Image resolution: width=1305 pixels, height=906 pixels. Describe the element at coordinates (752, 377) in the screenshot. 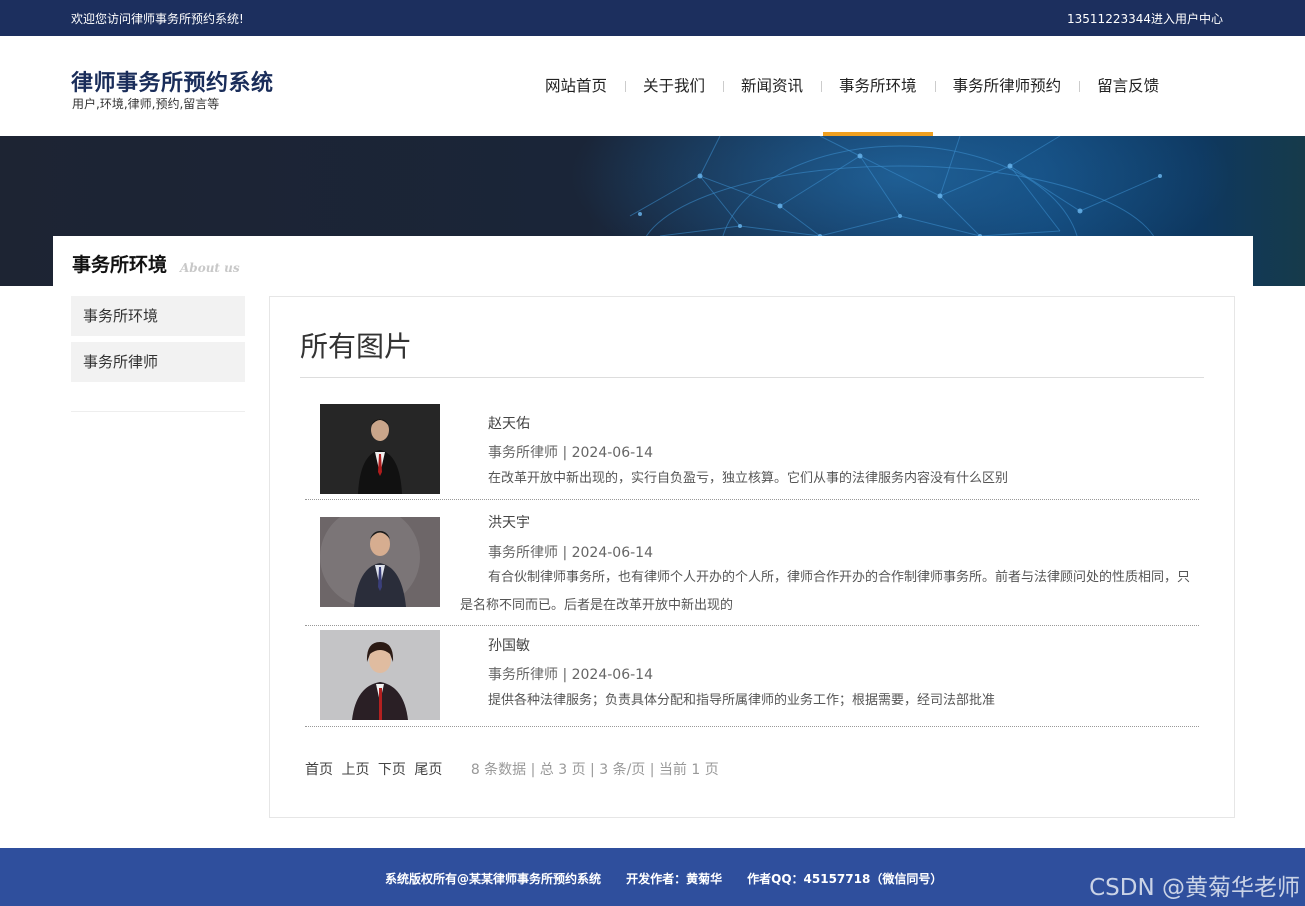

I see `heading-divider` at that location.